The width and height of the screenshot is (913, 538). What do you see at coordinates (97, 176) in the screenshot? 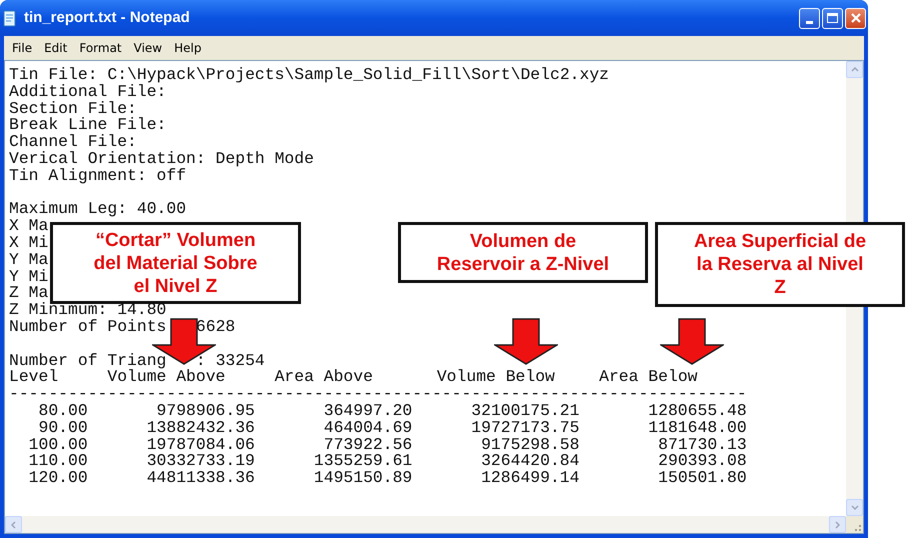
I see `text-line: Tin Alignment: off` at bounding box center [97, 176].